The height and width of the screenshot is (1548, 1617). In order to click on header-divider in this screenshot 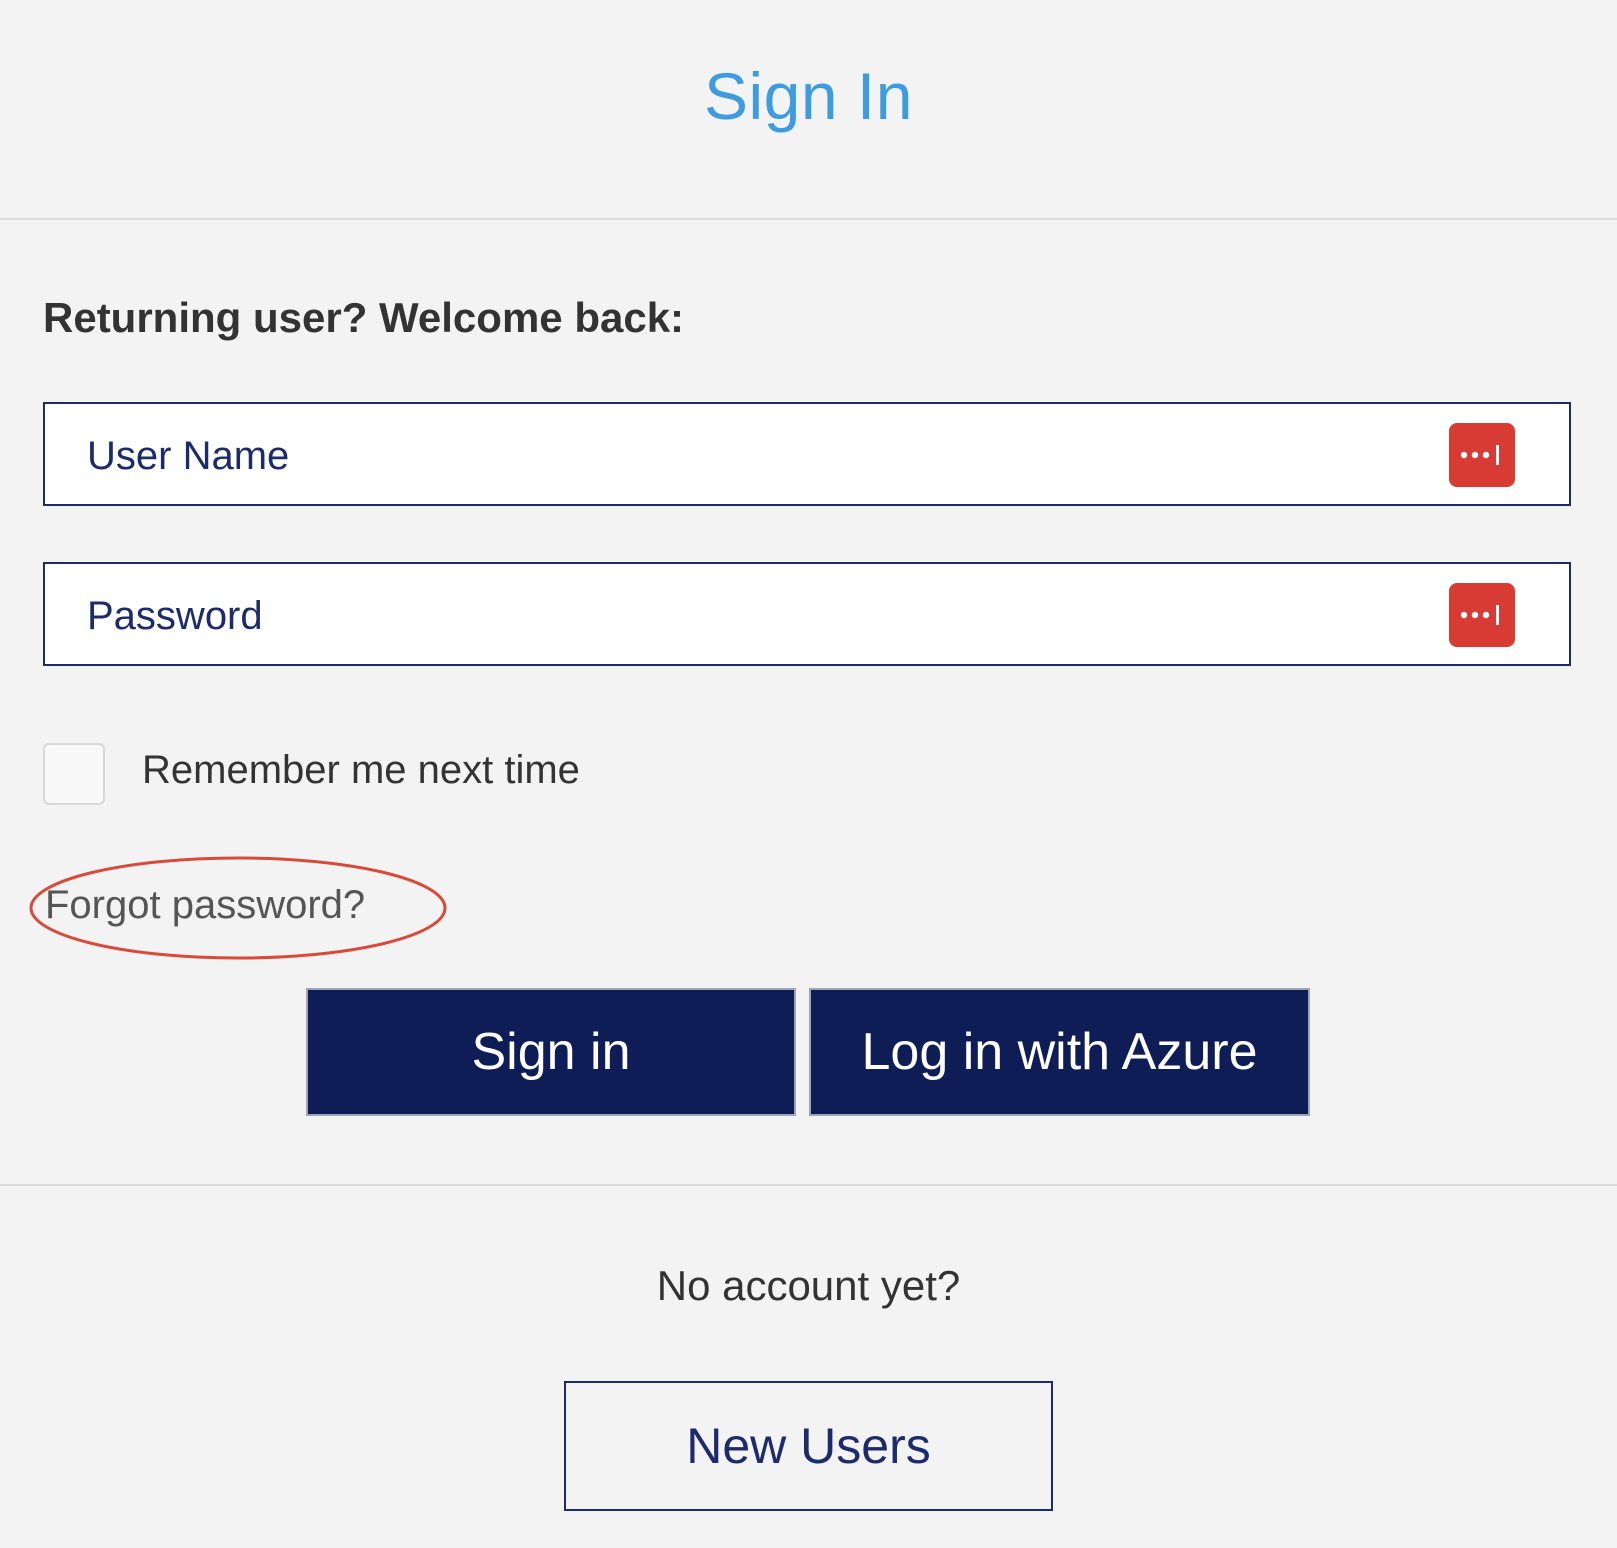, I will do `click(808, 219)`.